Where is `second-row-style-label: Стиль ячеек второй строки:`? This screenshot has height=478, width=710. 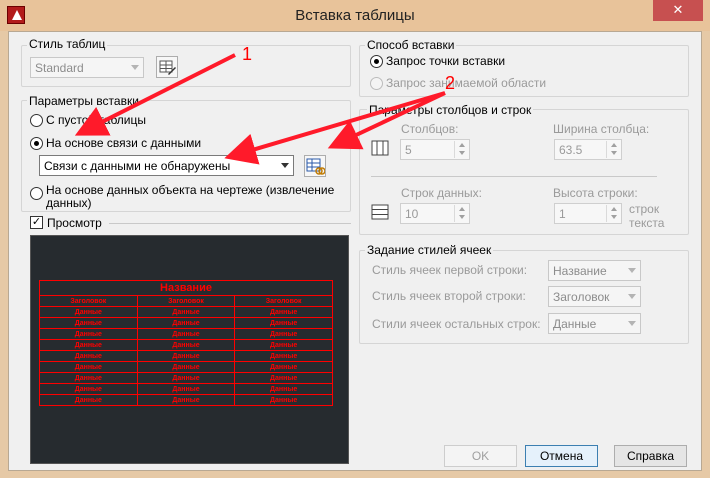
second-row-style-label: Стиль ячеек второй строки: is located at coordinates (449, 296).